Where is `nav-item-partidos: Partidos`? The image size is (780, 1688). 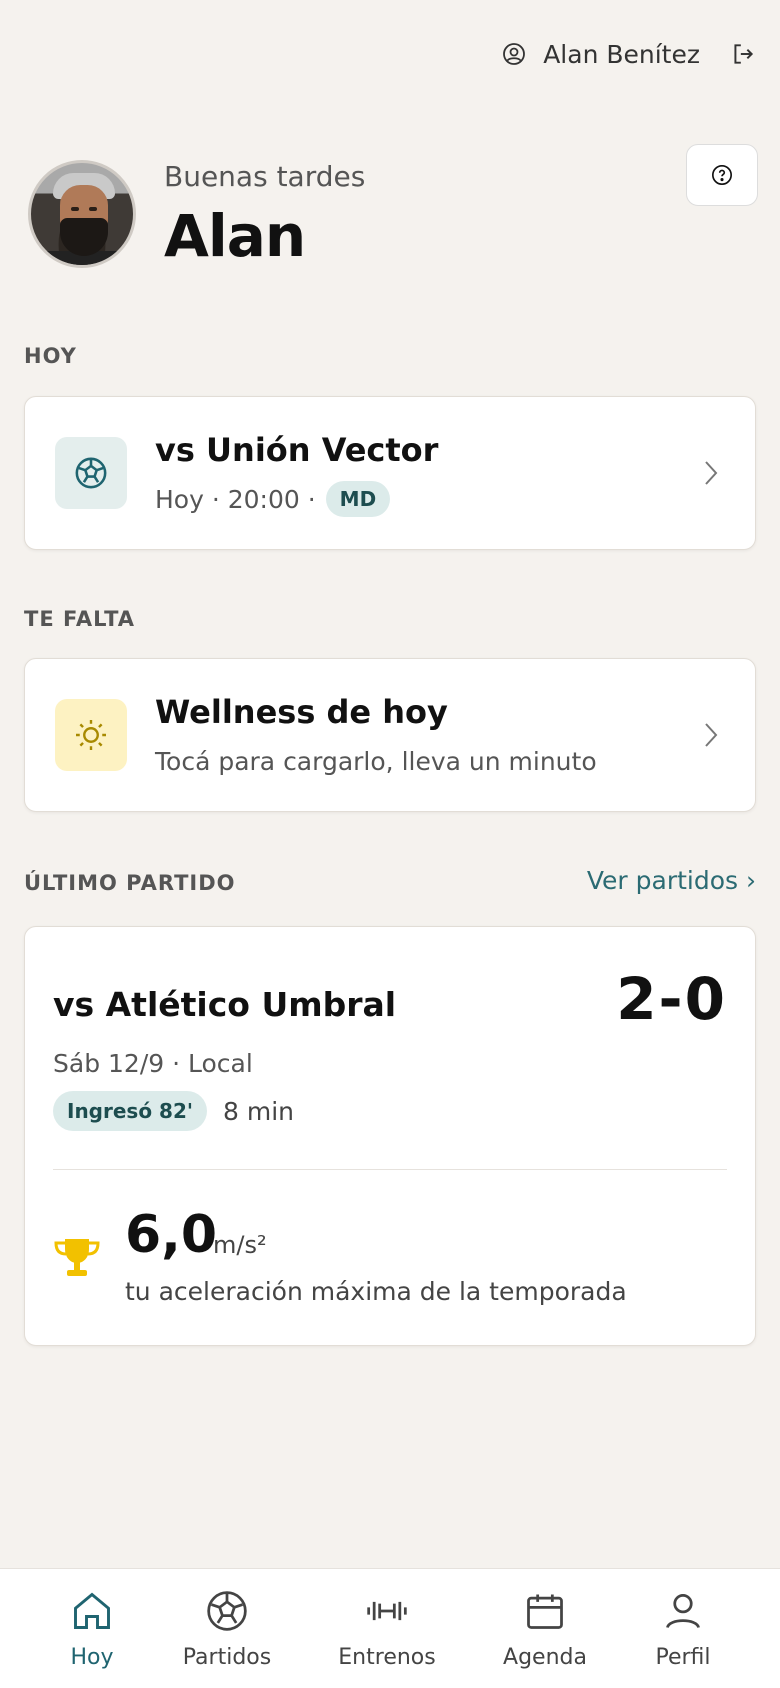
nav-item-partidos: Partidos is located at coordinates (227, 1629).